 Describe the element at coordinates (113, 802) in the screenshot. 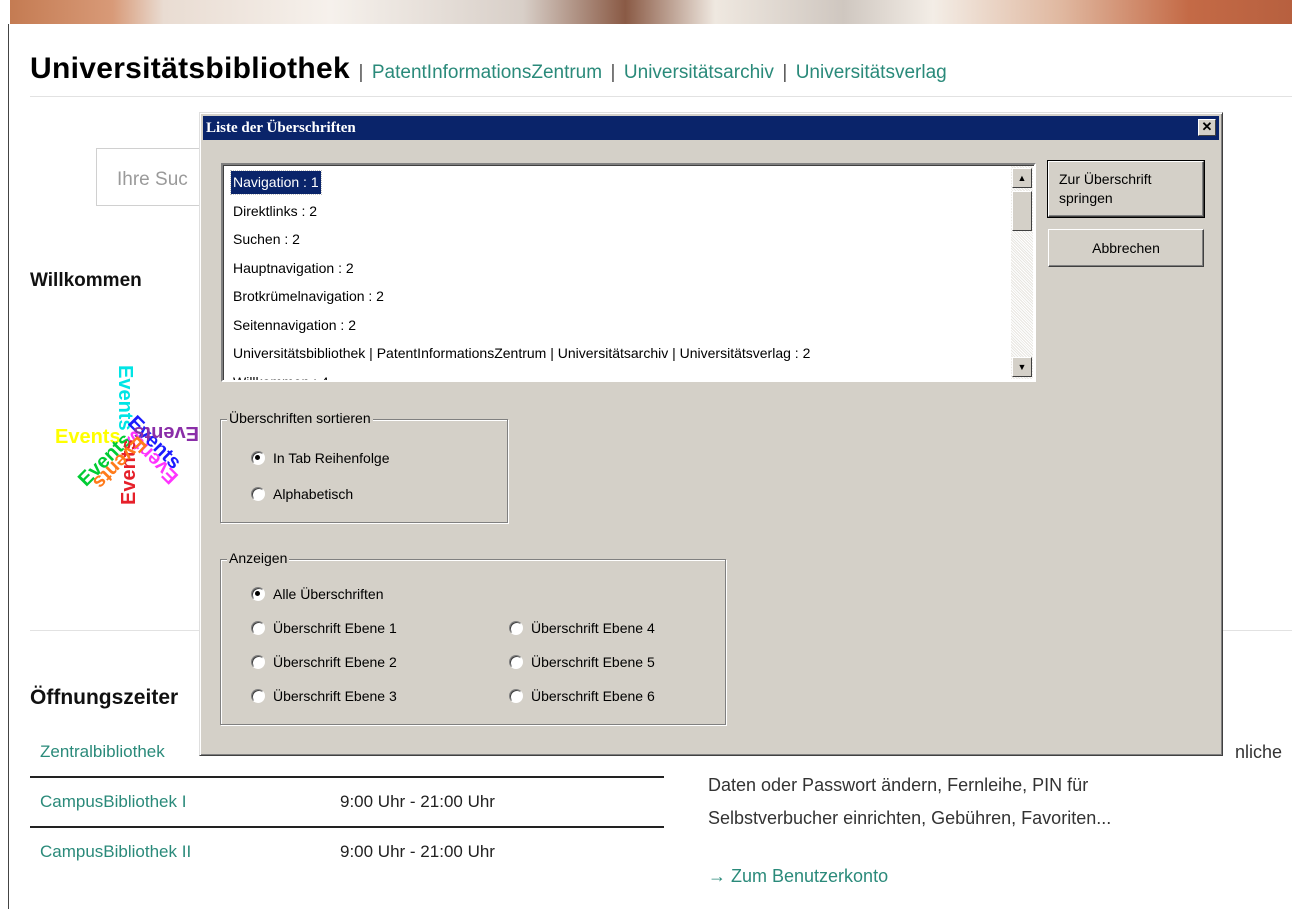

I see `library-link: CampusBibliothek I` at that location.